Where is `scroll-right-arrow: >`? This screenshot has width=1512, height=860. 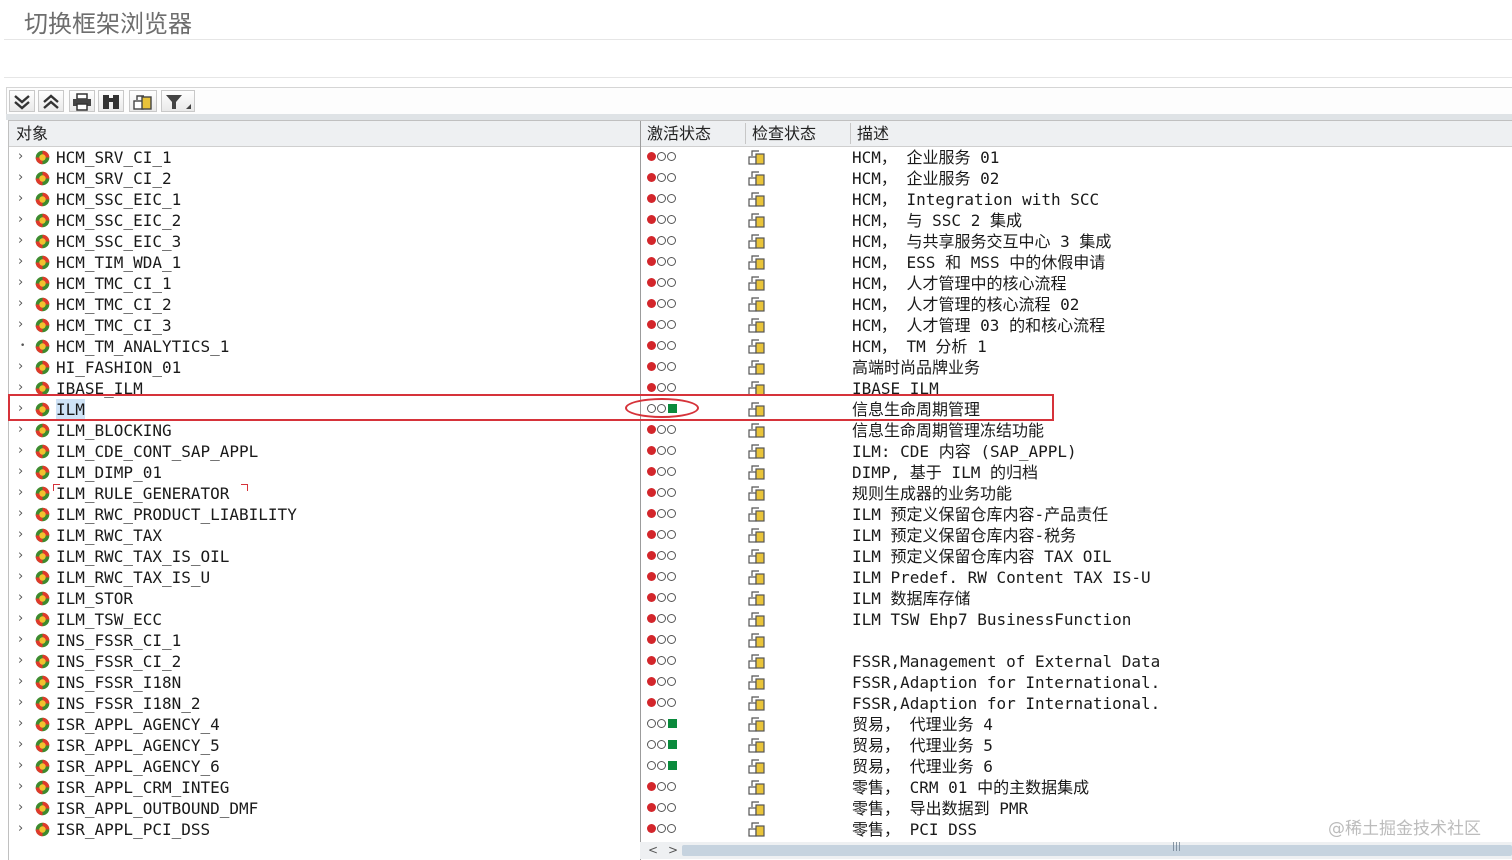
scroll-right-arrow: > is located at coordinates (673, 850).